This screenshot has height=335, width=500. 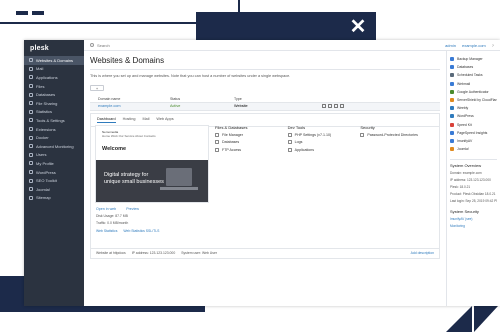 I want to click on extension-label: ServerShield by CloudFlare, so click(x=477, y=100).